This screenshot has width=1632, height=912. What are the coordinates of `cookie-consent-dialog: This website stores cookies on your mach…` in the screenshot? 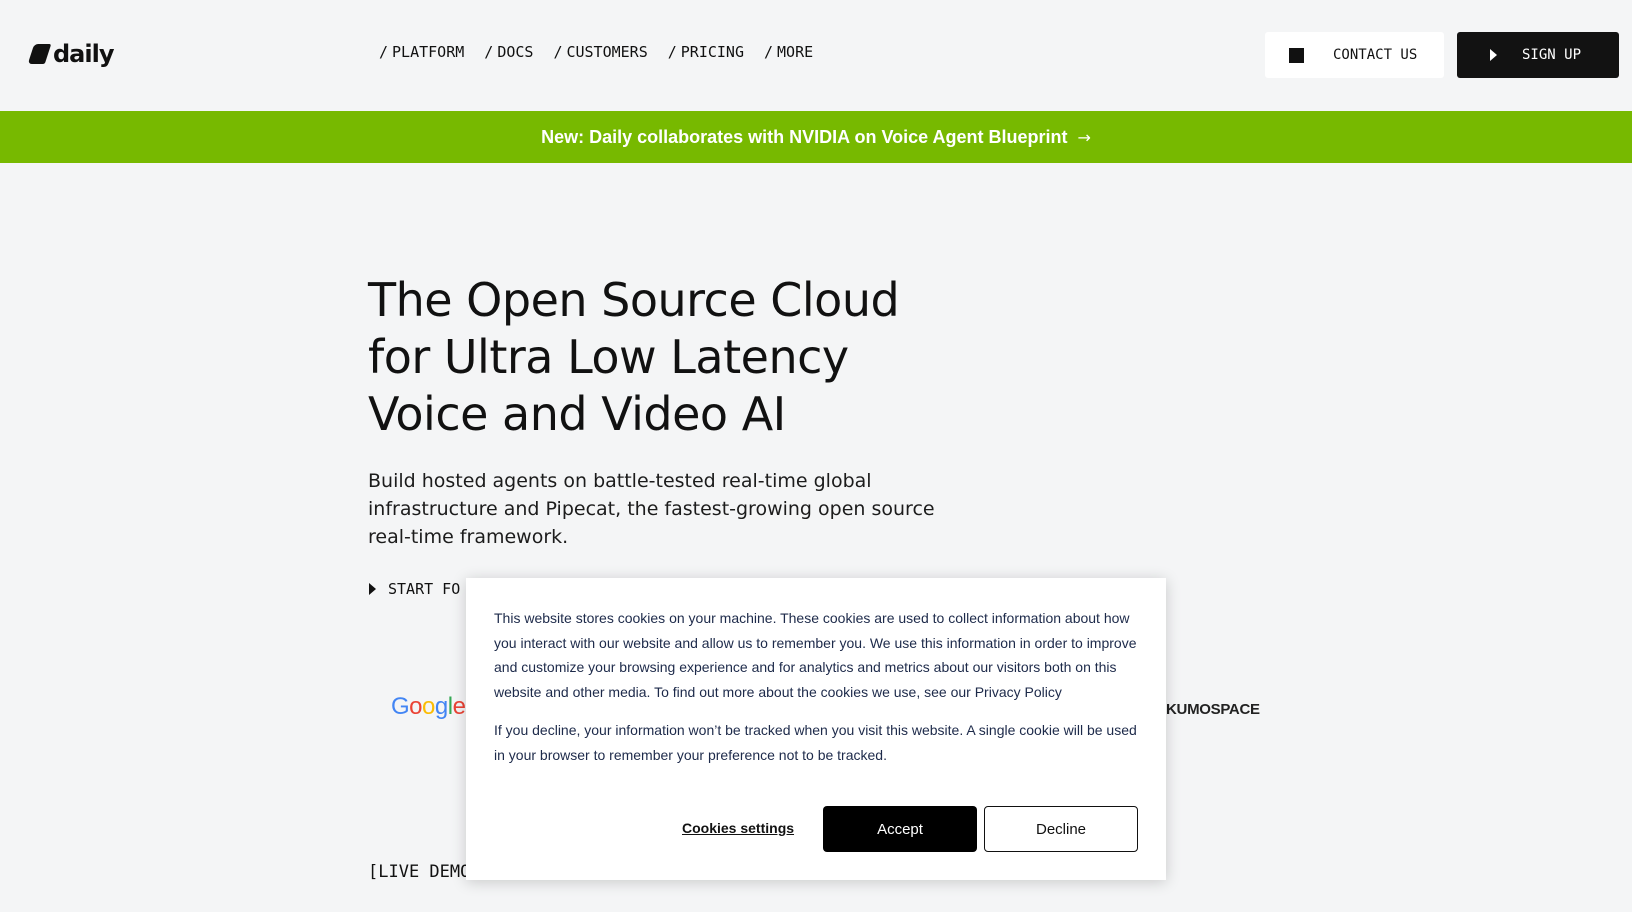 It's located at (816, 729).